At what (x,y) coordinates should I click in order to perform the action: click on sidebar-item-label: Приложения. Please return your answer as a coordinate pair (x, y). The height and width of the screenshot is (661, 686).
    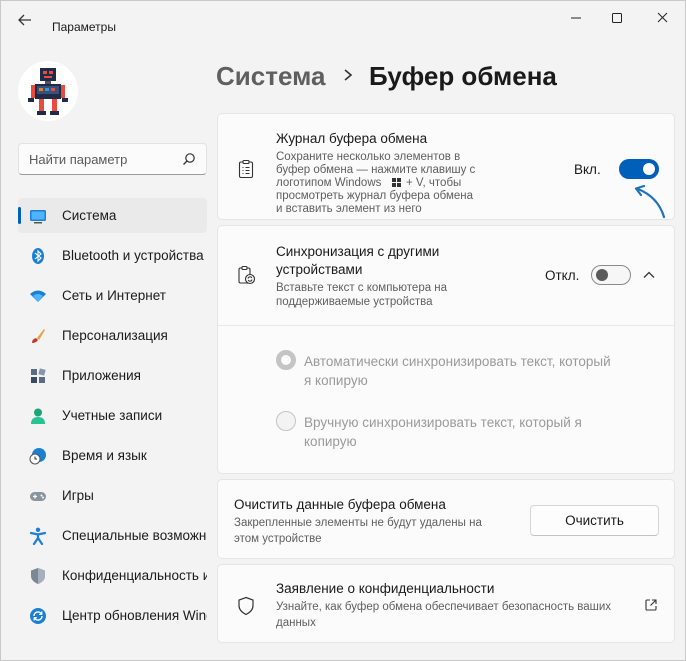
    Looking at the image, I should click on (101, 375).